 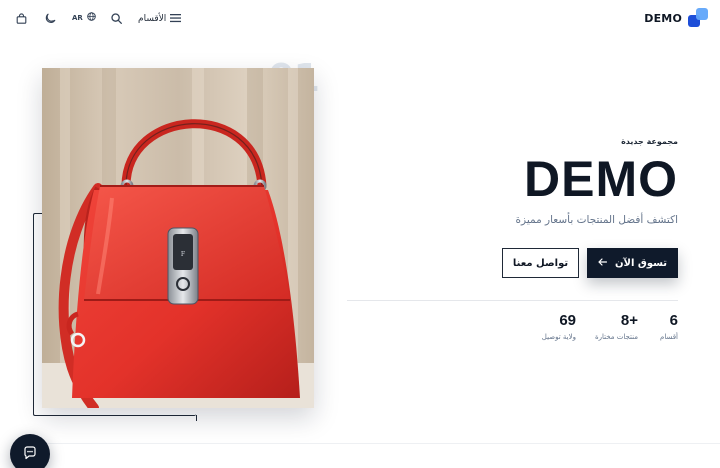 What do you see at coordinates (629, 320) in the screenshot?
I see `stat-value: +8` at bounding box center [629, 320].